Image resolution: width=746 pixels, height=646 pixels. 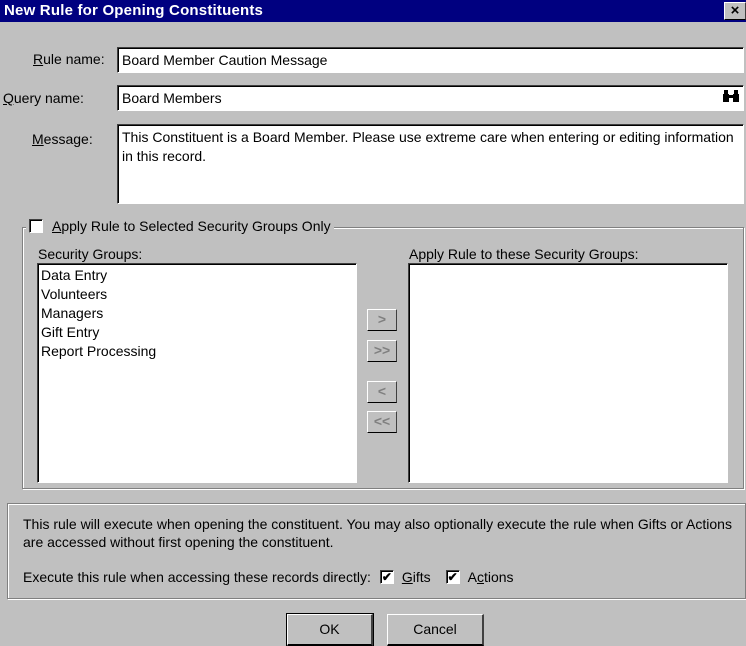 What do you see at coordinates (490, 577) in the screenshot?
I see `actions-label: Actions` at bounding box center [490, 577].